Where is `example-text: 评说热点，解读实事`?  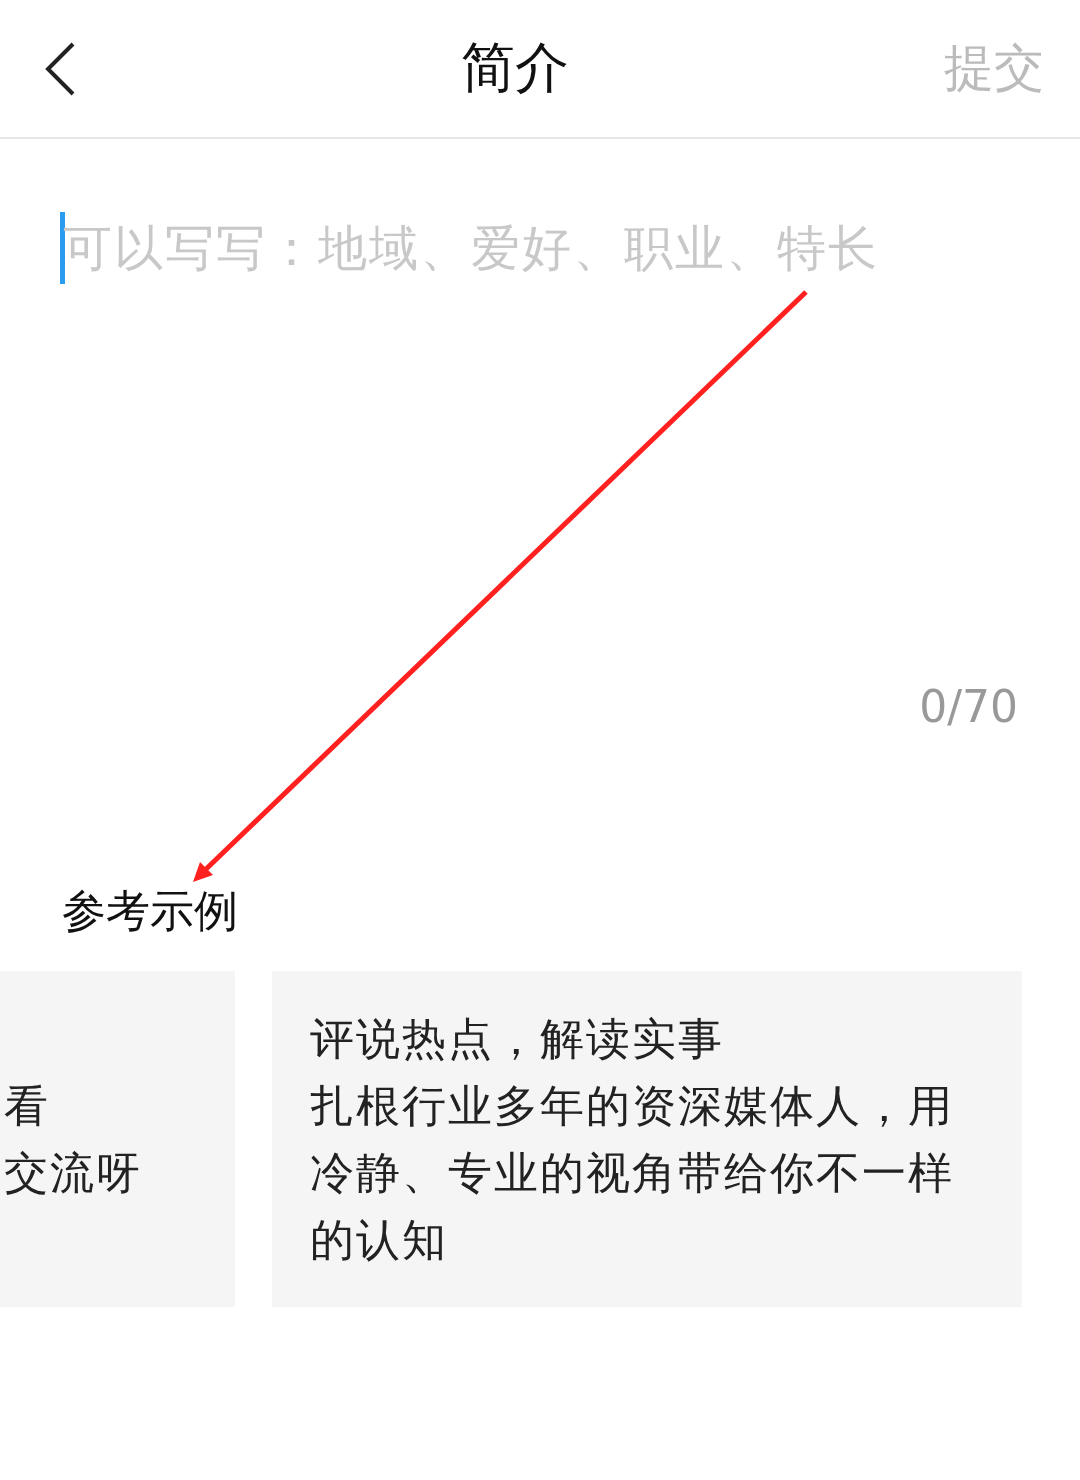 example-text: 评说热点，解读实事 is located at coordinates (517, 1038).